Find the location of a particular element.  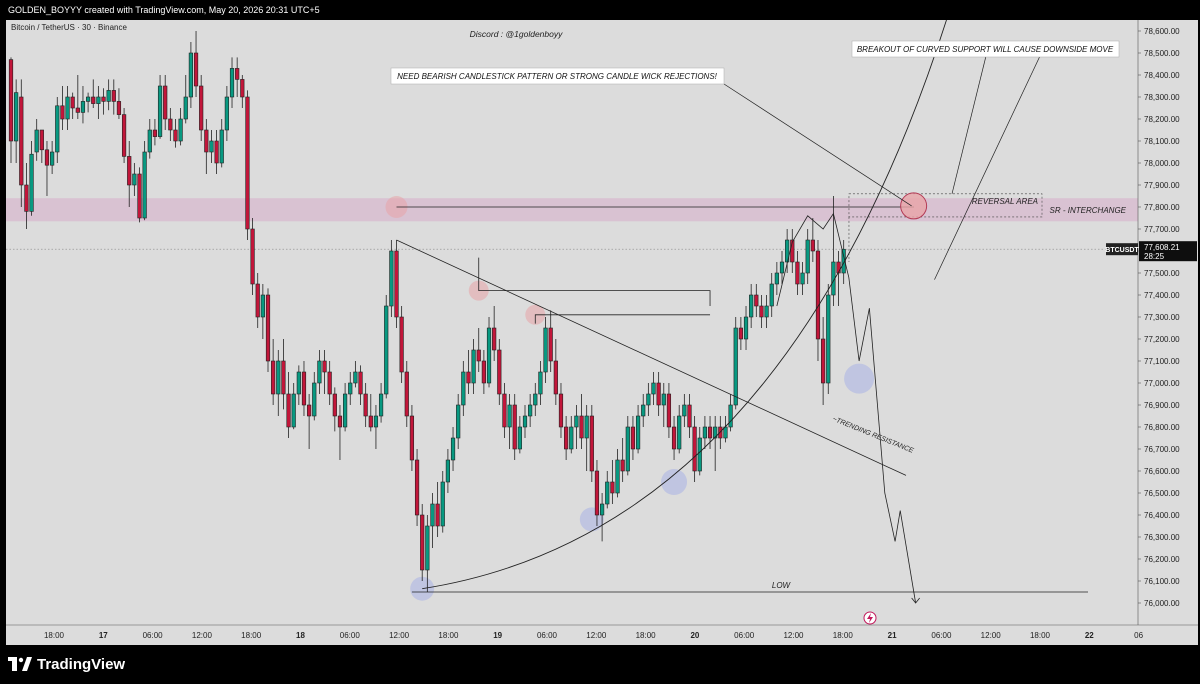

reversal-target-circle is located at coordinates (914, 206).